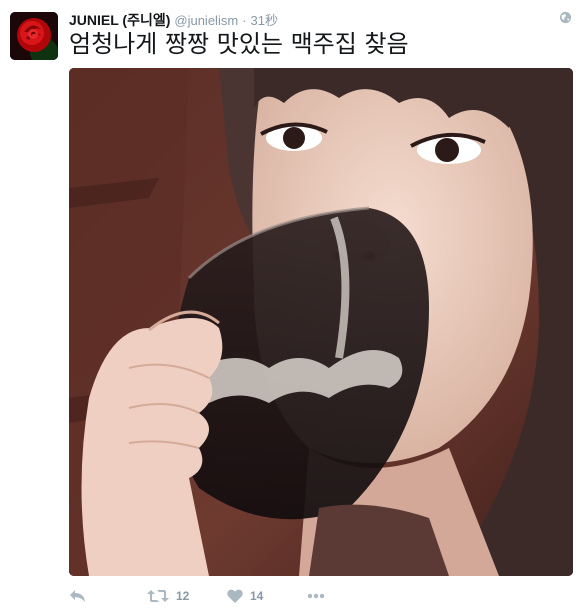 The height and width of the screenshot is (614, 582). I want to click on avatar, so click(34, 36).